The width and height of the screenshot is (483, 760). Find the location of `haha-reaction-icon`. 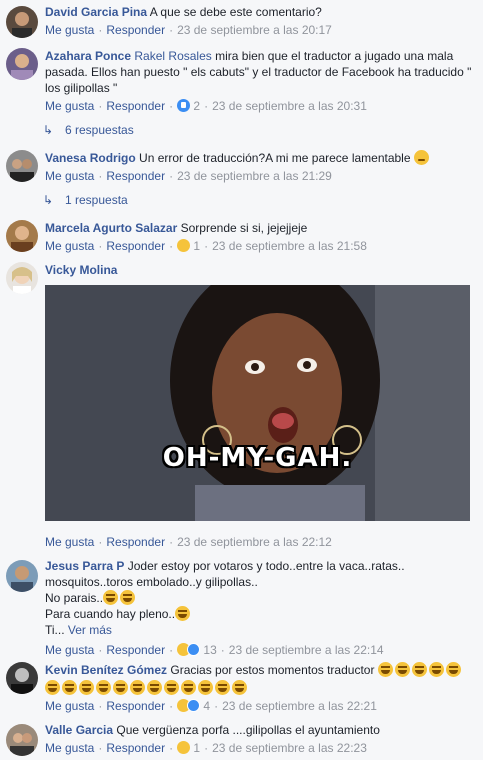

haha-reaction-icon is located at coordinates (184, 747).